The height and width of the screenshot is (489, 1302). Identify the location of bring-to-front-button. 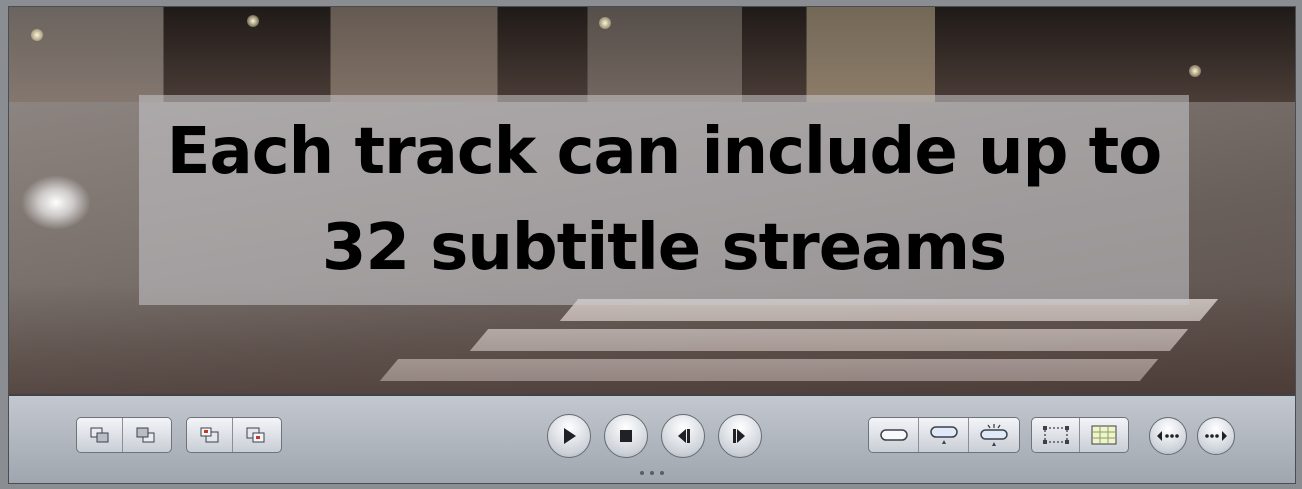
(100, 435).